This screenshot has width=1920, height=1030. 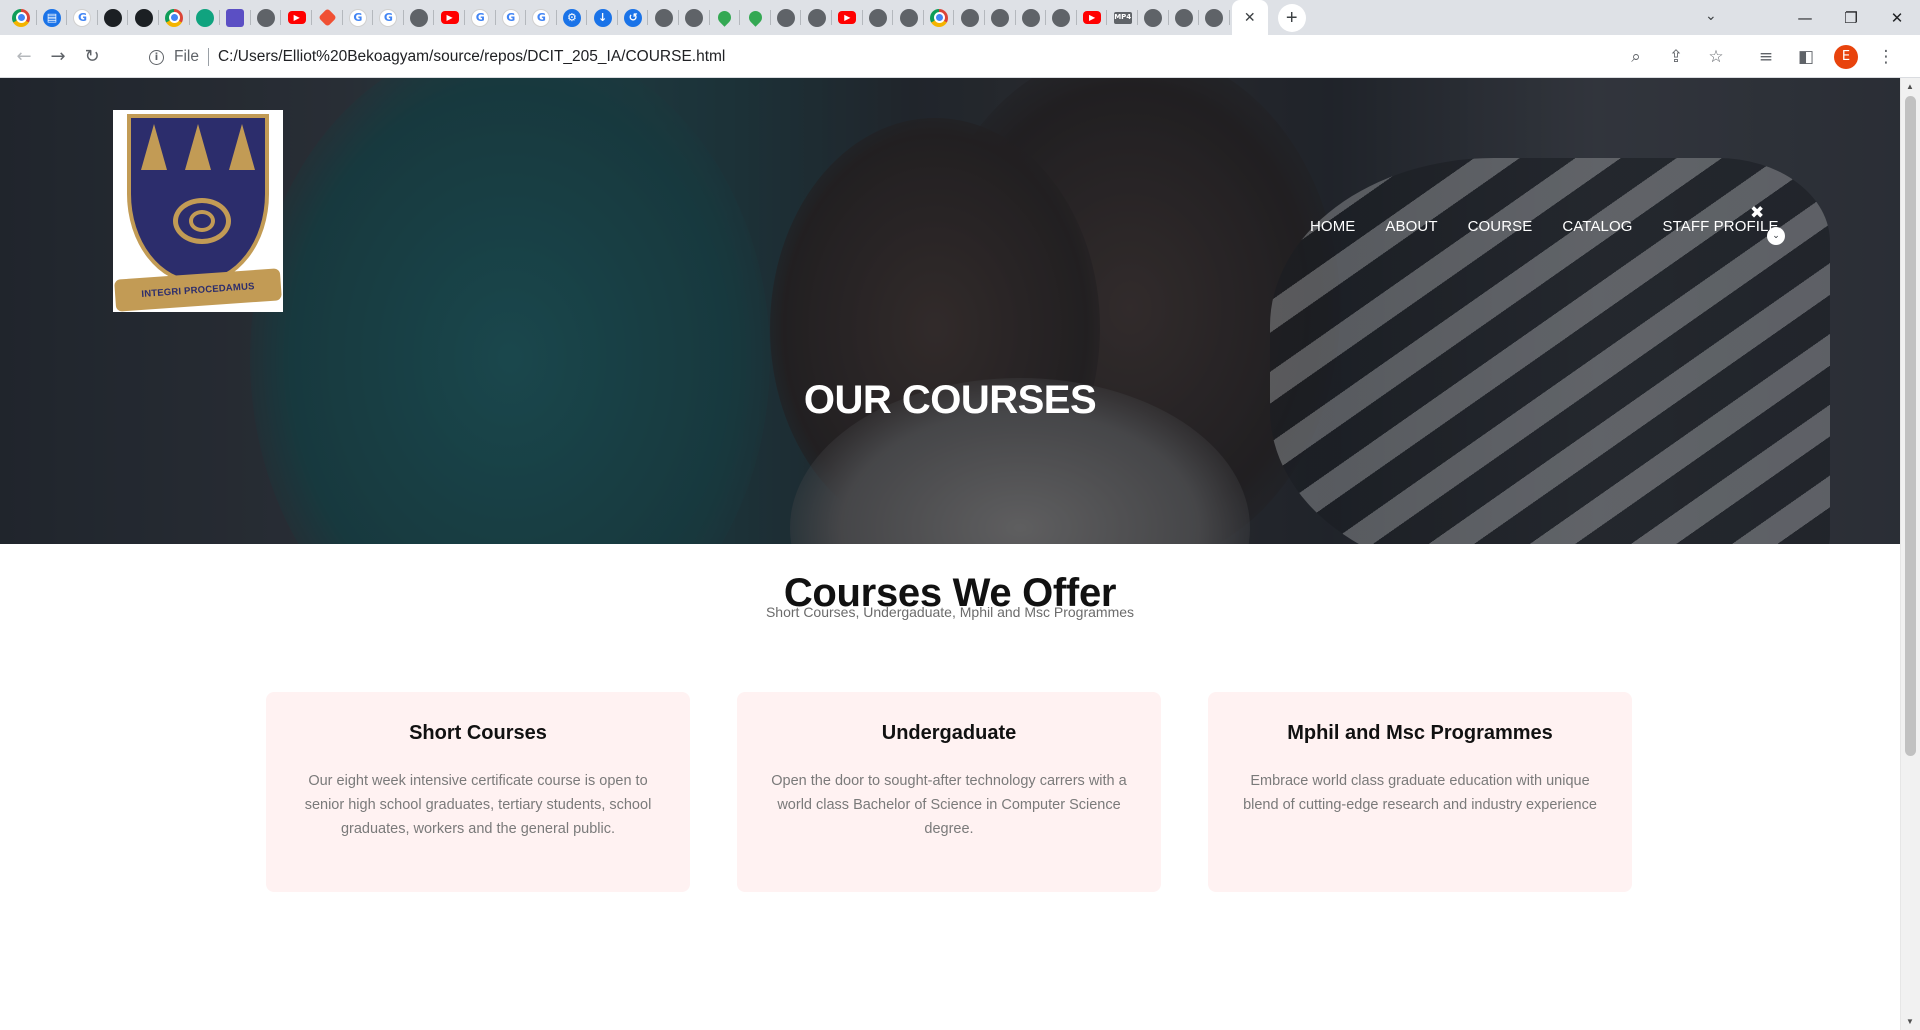 I want to click on browser-tab: ⚙, so click(x=572, y=17).